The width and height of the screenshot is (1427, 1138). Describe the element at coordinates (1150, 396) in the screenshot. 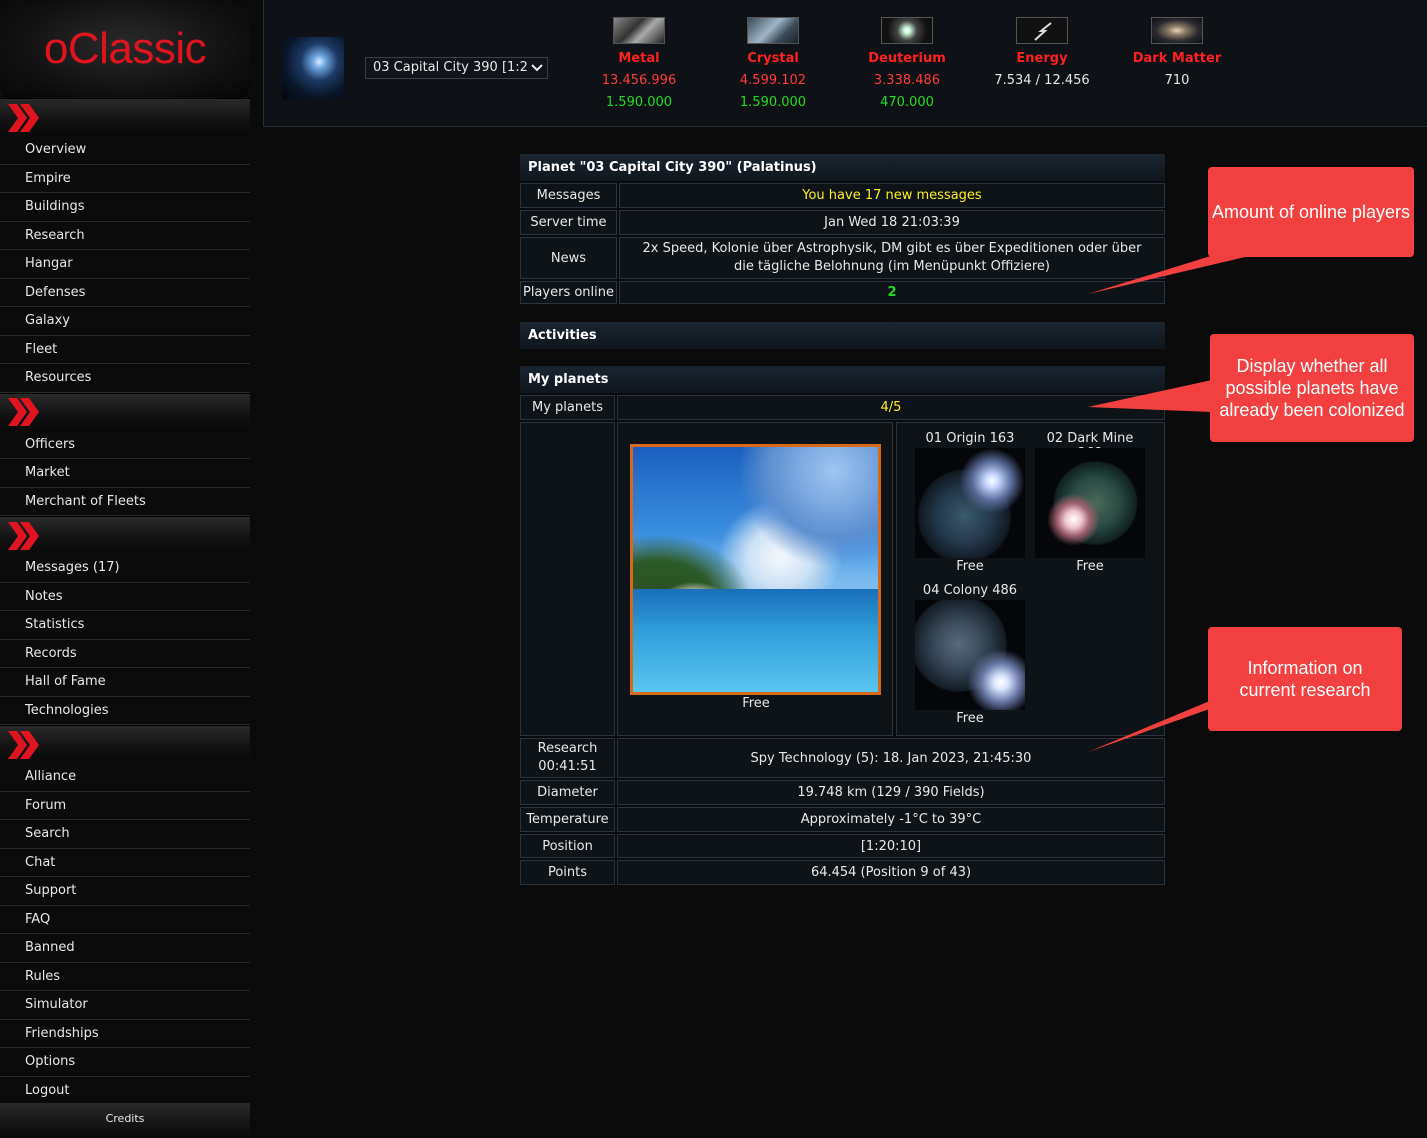

I see `callout-pointer-colonized` at that location.